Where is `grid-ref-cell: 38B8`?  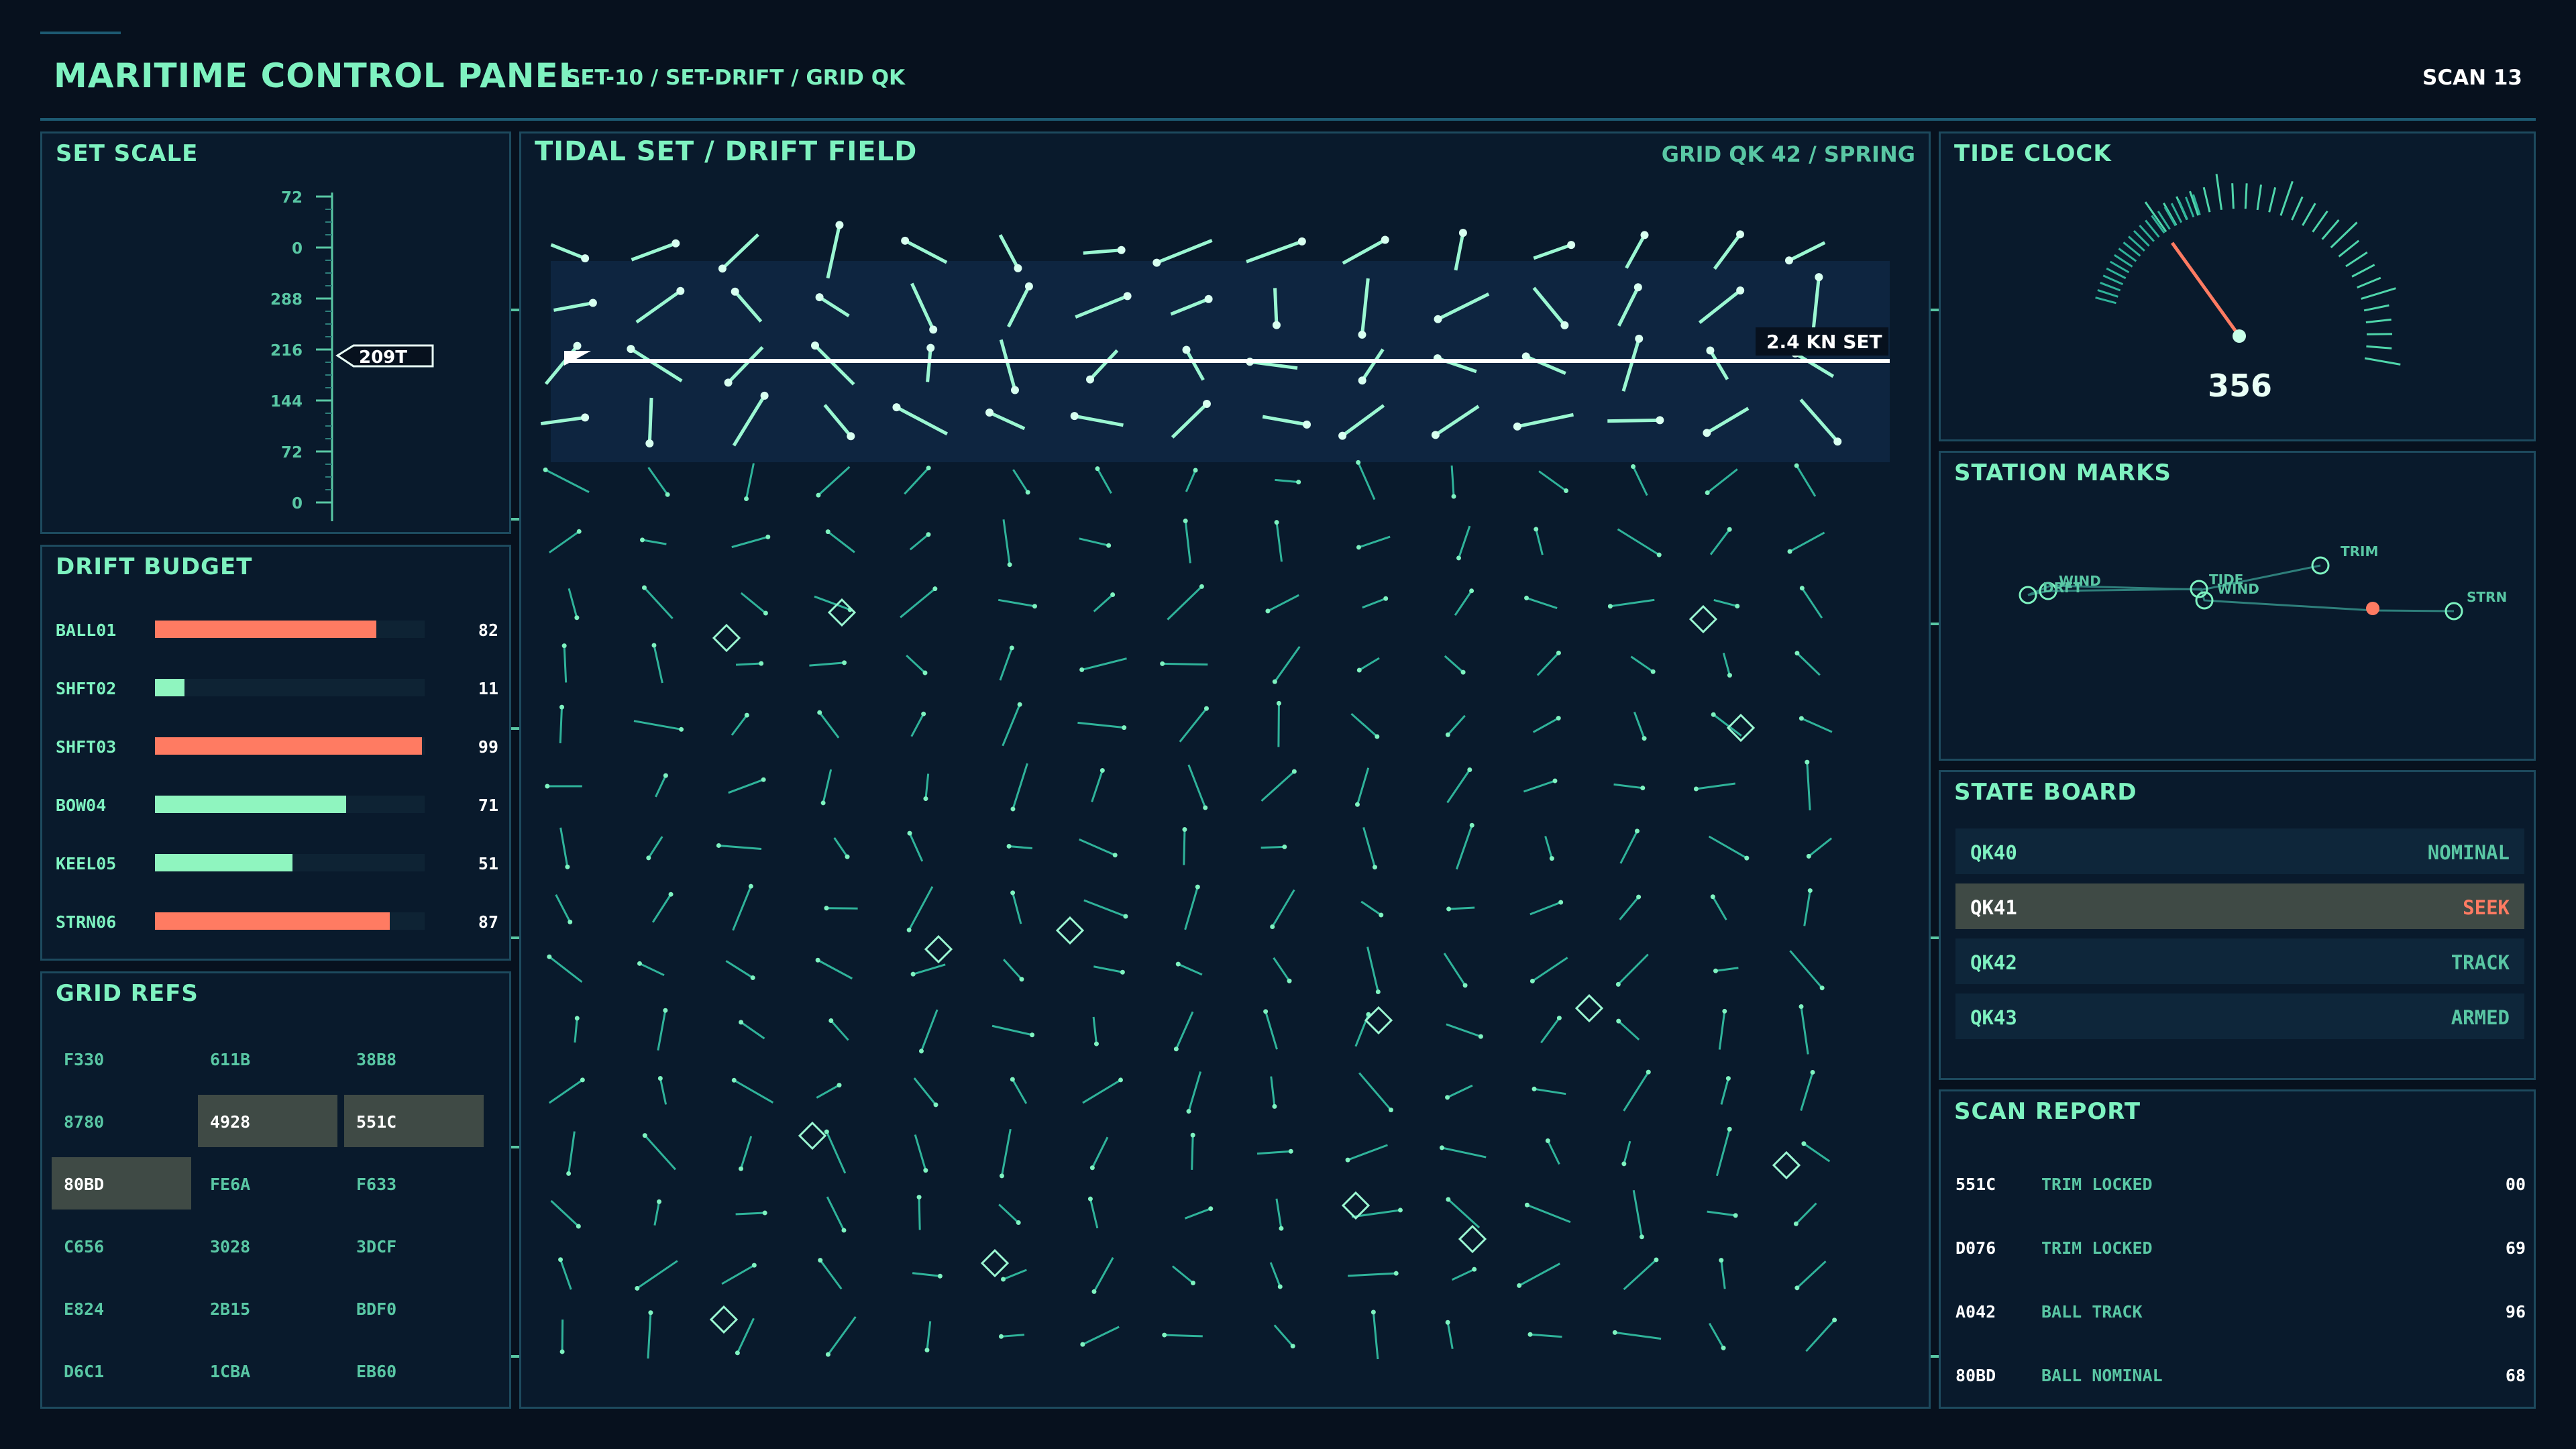 grid-ref-cell: 38B8 is located at coordinates (414, 1058).